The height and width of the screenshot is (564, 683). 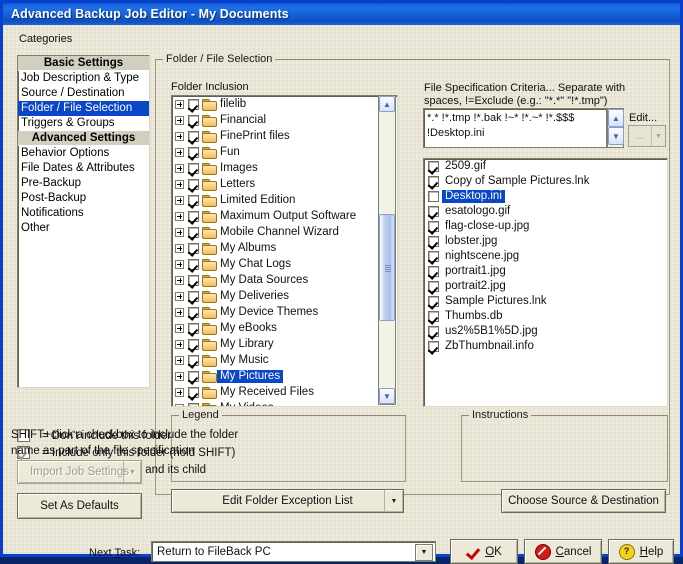 What do you see at coordinates (284, 328) in the screenshot?
I see `tree-item: My eBooks` at bounding box center [284, 328].